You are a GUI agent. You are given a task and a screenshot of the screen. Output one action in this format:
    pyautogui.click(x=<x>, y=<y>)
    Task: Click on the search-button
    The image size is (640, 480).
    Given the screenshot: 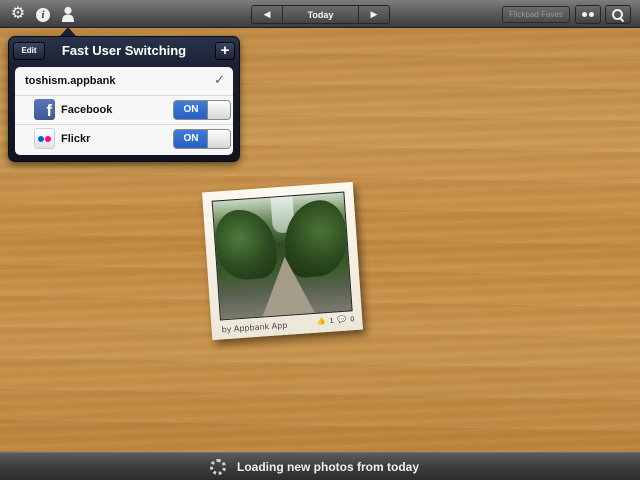 What is the action you would take?
    pyautogui.click(x=618, y=14)
    